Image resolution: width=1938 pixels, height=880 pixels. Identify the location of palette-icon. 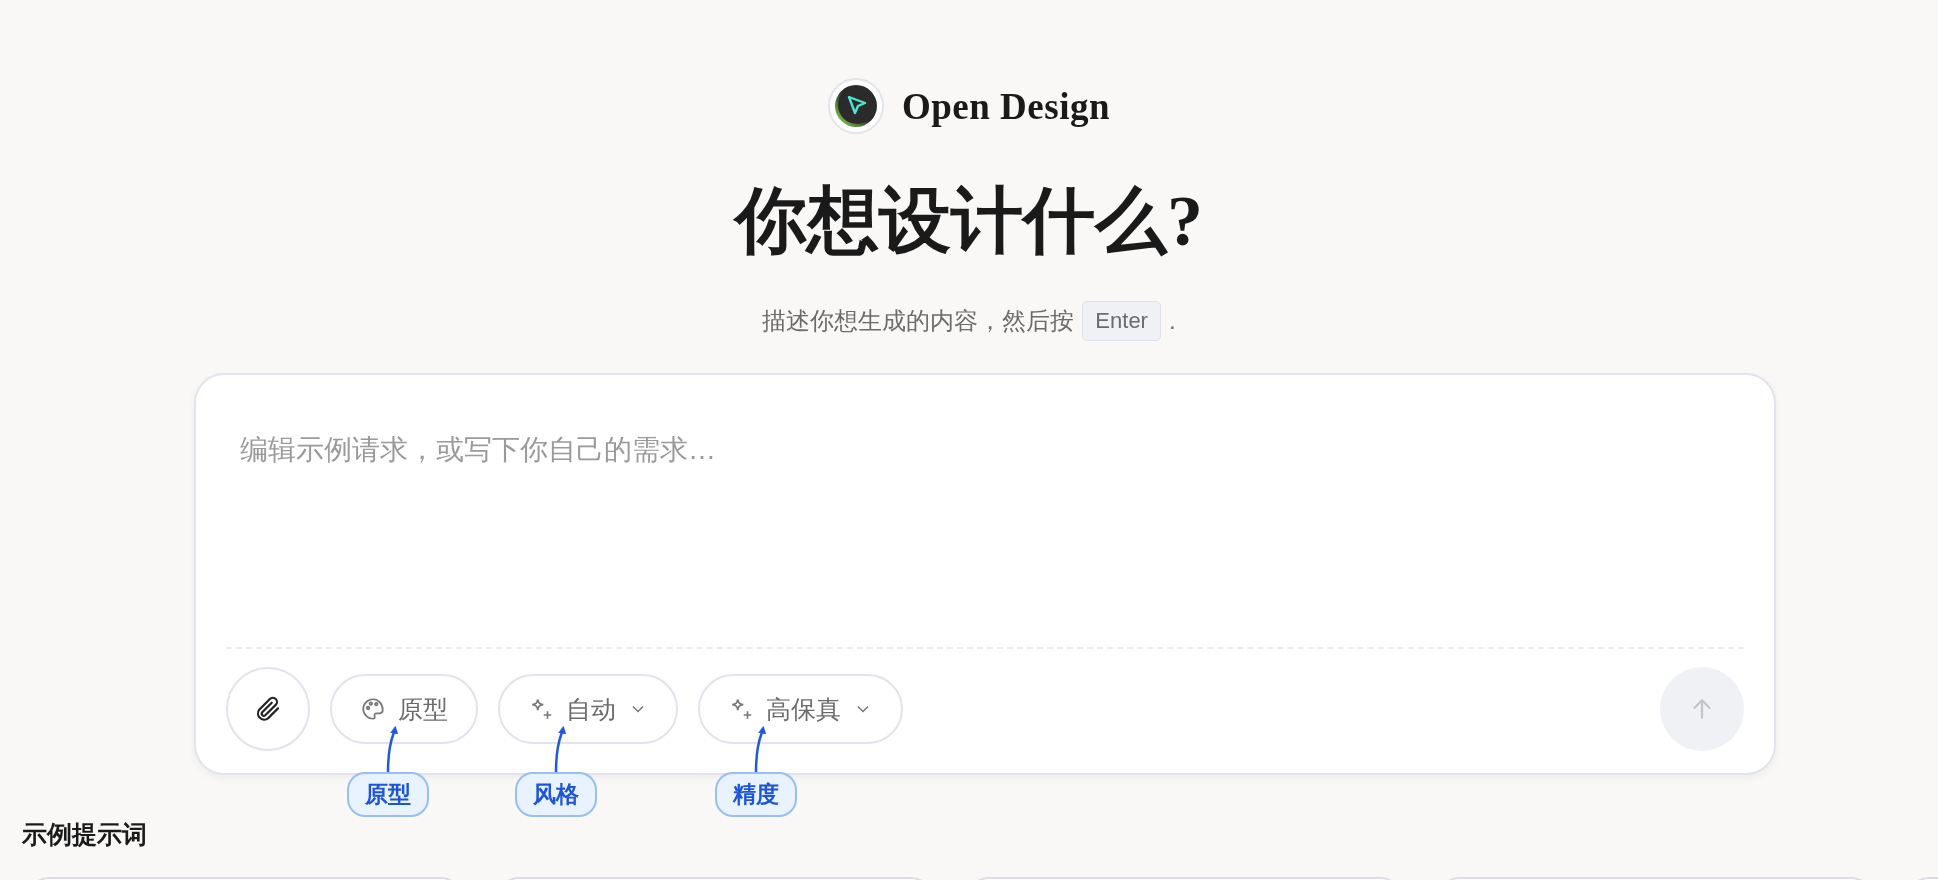
(373, 709).